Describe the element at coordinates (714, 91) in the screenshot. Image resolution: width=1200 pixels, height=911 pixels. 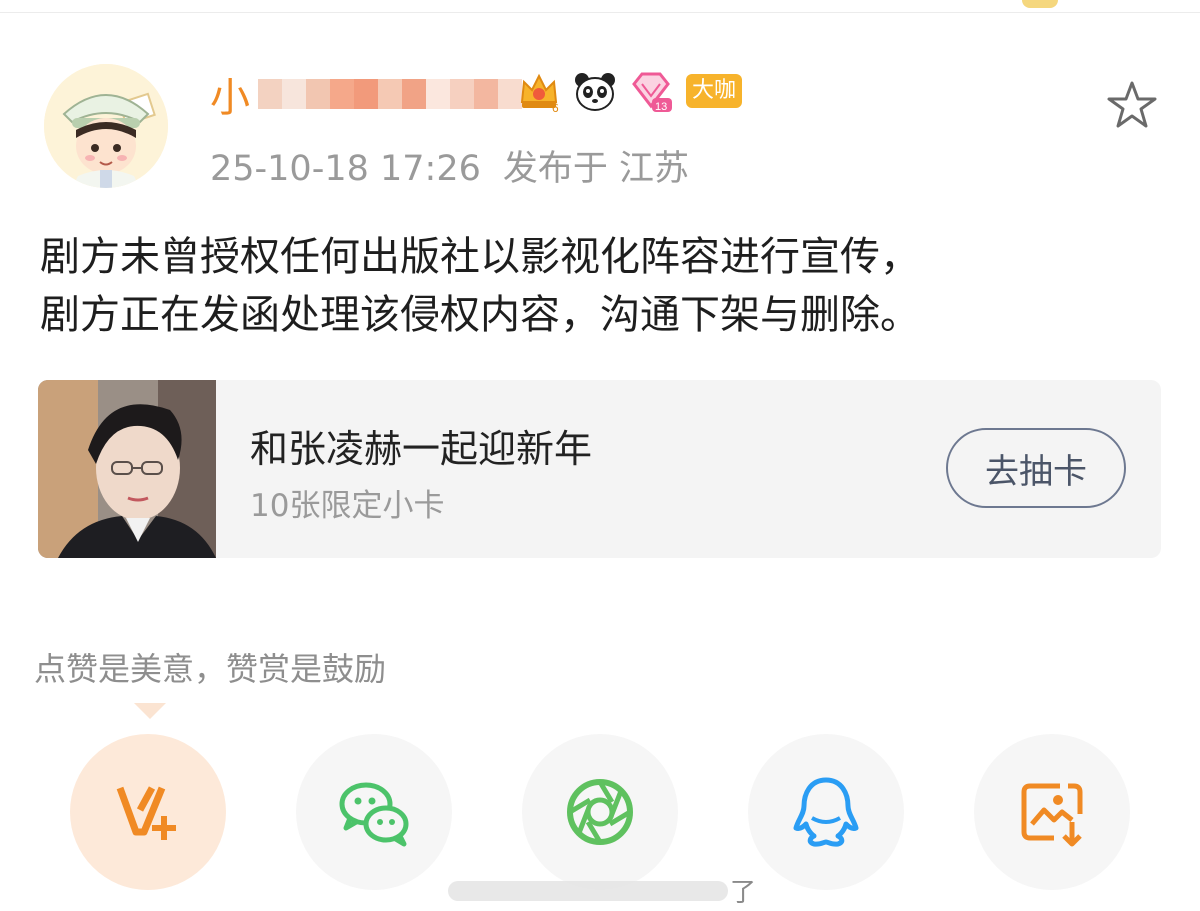
I see `dakao-badge: 大咖` at that location.